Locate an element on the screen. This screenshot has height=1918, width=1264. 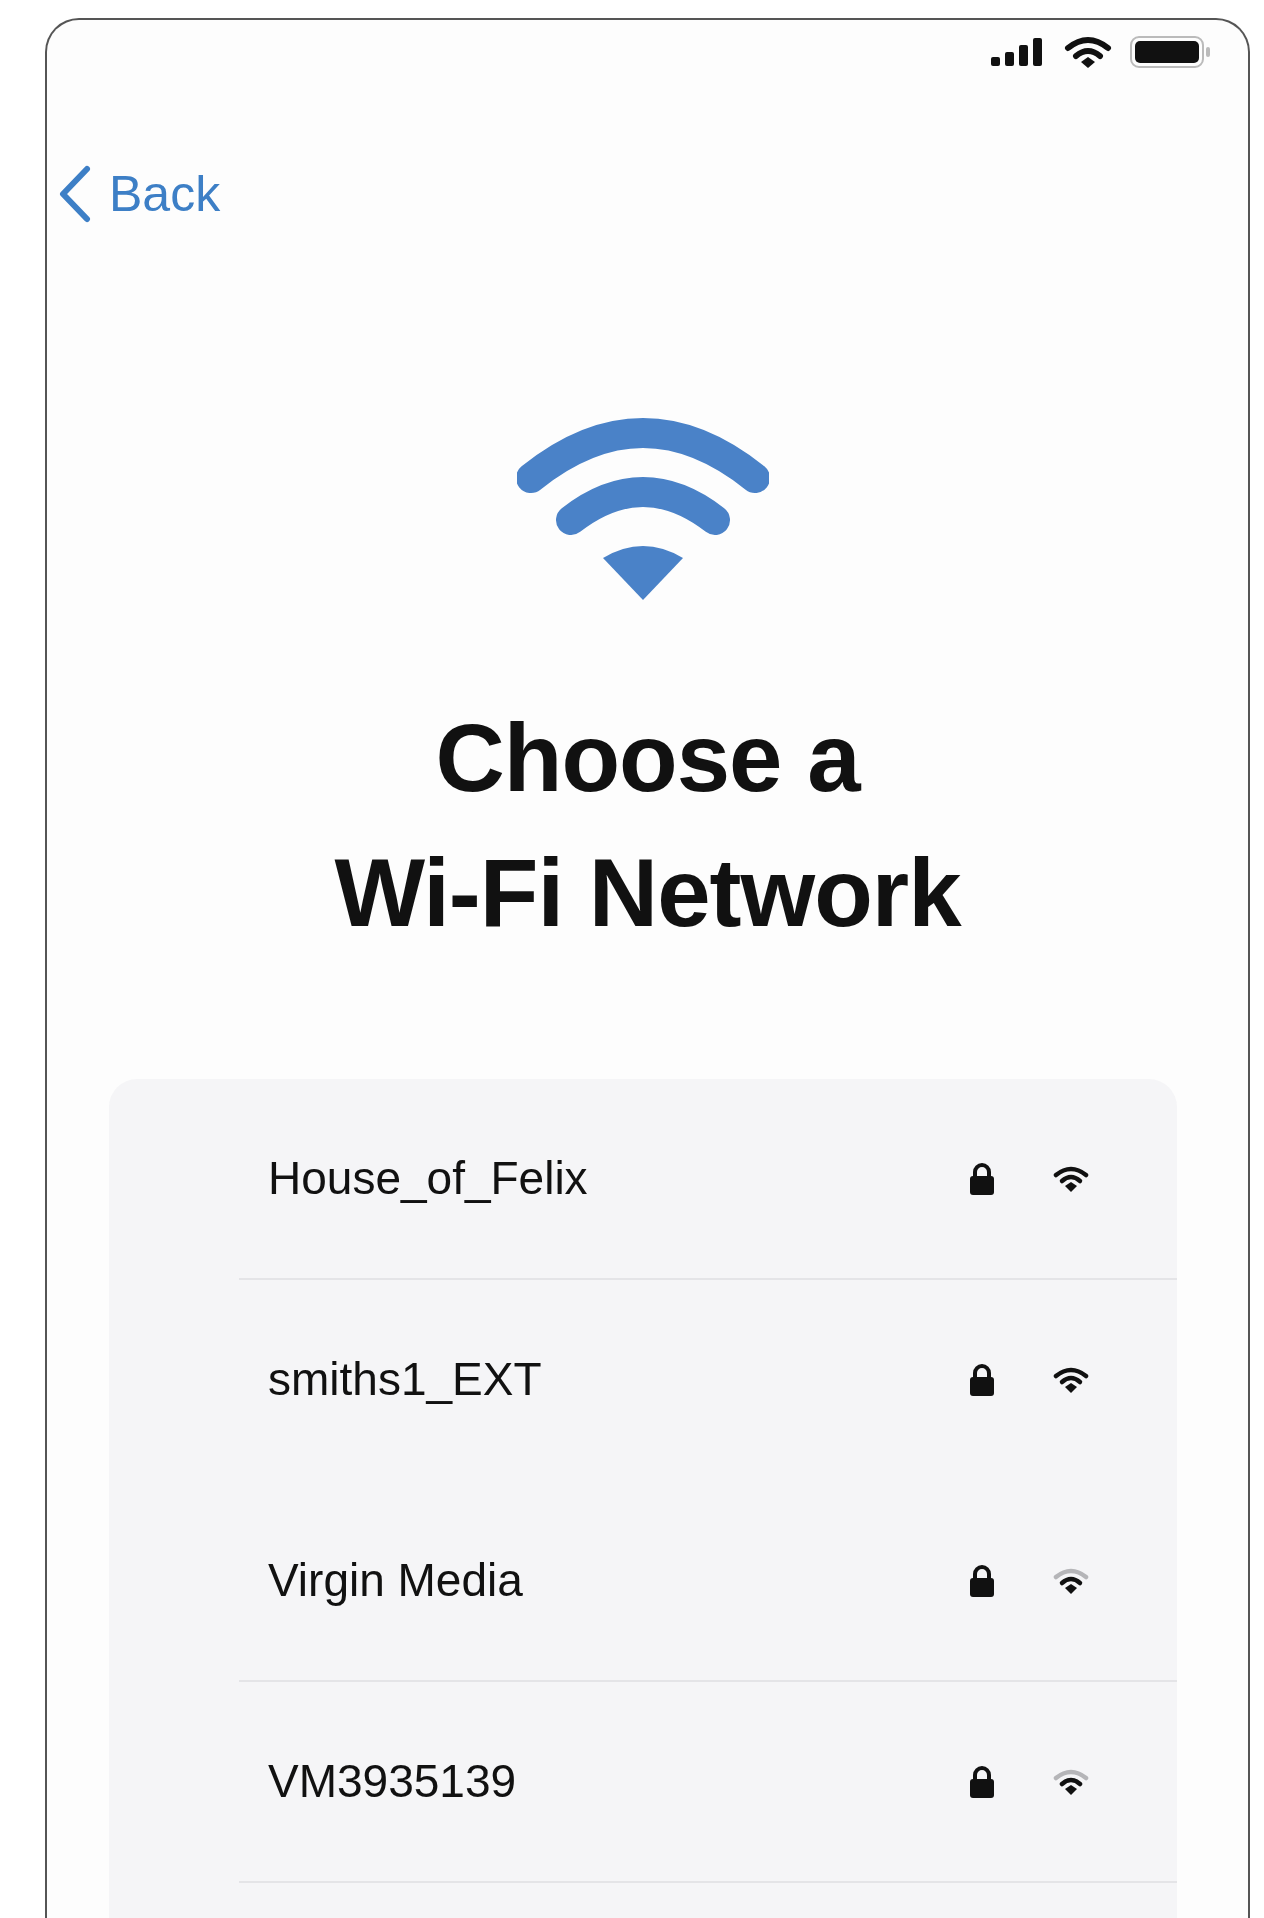
wifi-icon is located at coordinates (642, 510).